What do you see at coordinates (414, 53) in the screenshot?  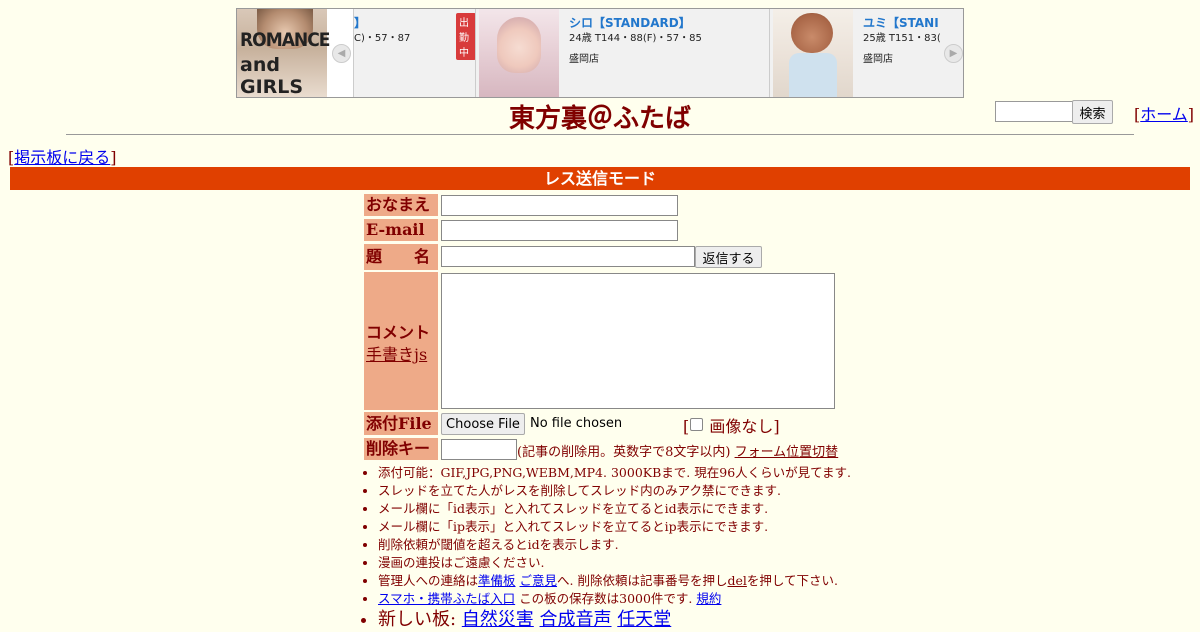 I see `ad-card: 】 出勤中 C)・57・87` at bounding box center [414, 53].